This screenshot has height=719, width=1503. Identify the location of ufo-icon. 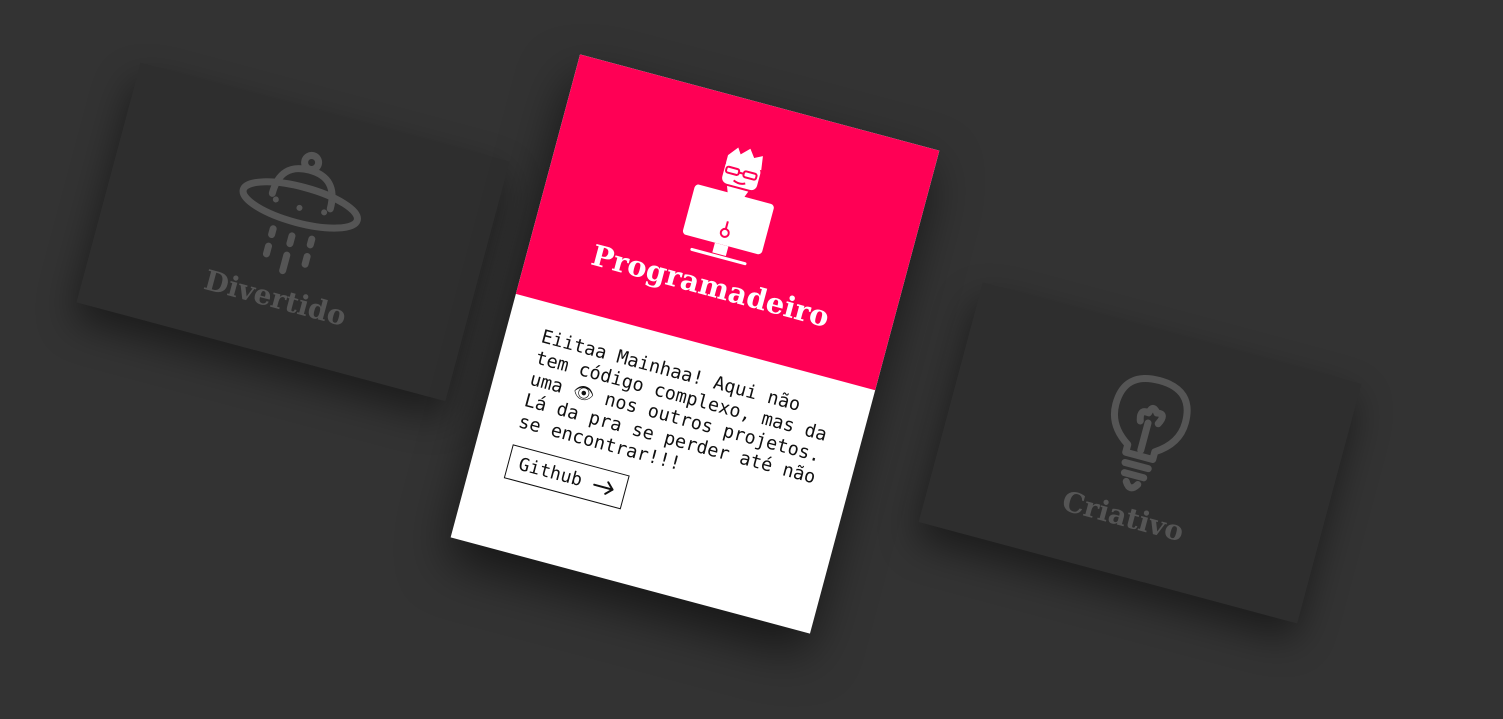
(298, 214).